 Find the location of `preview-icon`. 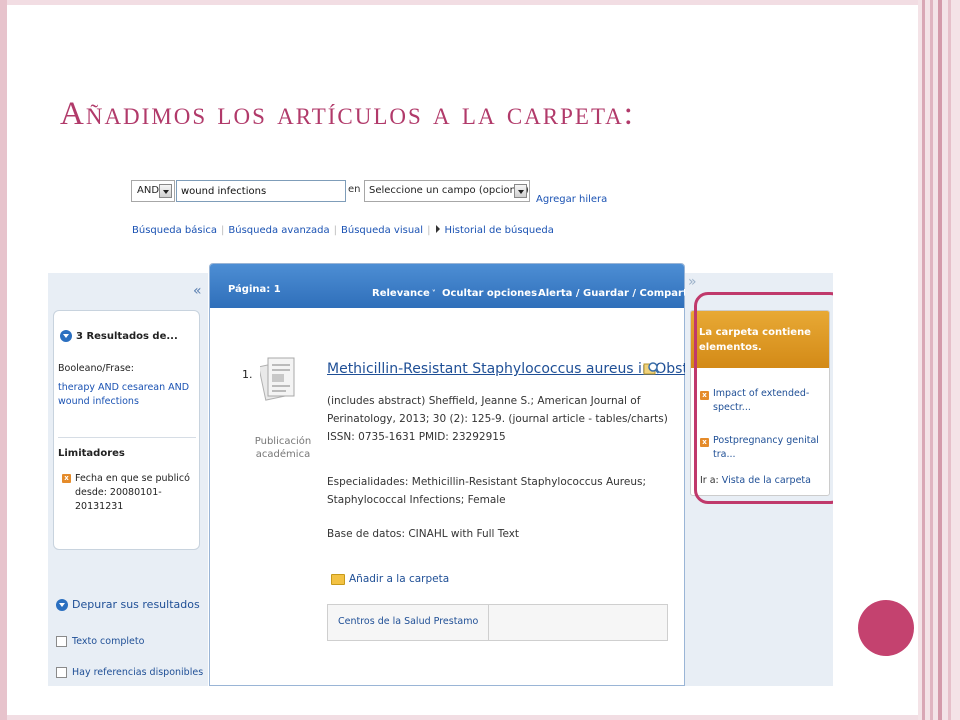

preview-icon is located at coordinates (651, 368).